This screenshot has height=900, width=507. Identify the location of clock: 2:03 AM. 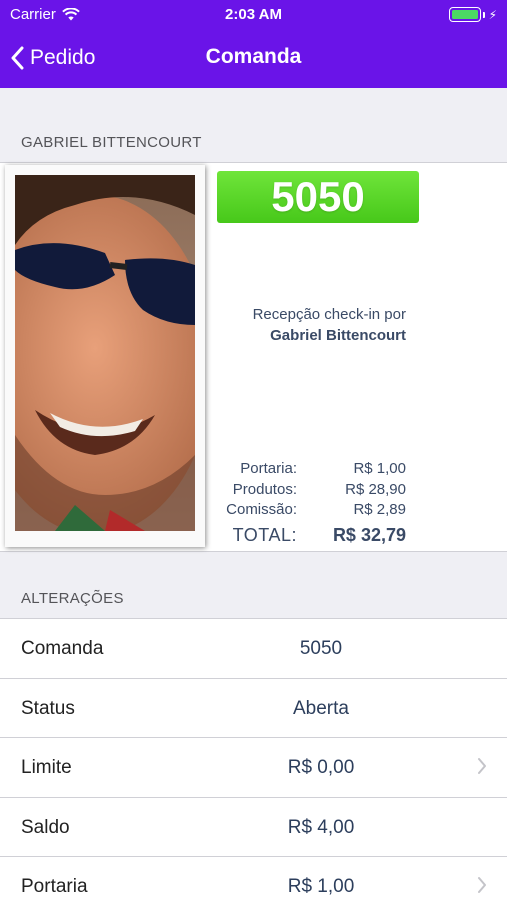
(253, 14).